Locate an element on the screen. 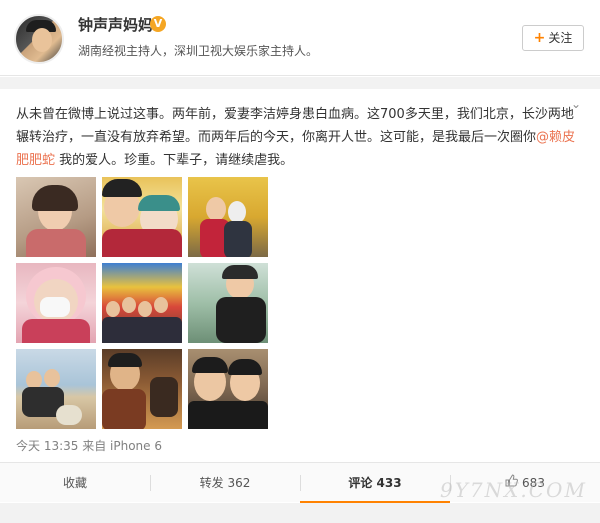 This screenshot has width=600, height=523. comment-button: 评论 433 is located at coordinates (375, 483).